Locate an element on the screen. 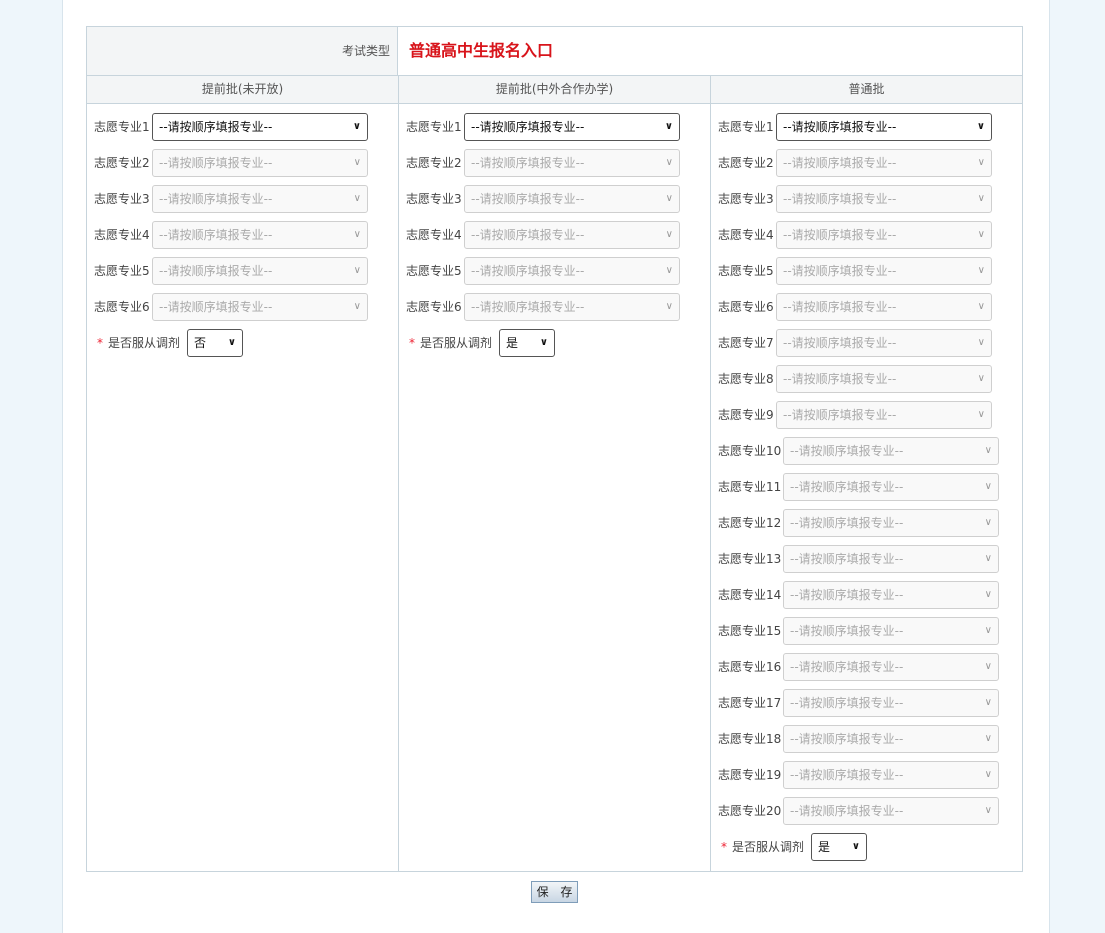  regular-batch-major-select-7: --请按顺序填报专业-- ∨ is located at coordinates (884, 343).